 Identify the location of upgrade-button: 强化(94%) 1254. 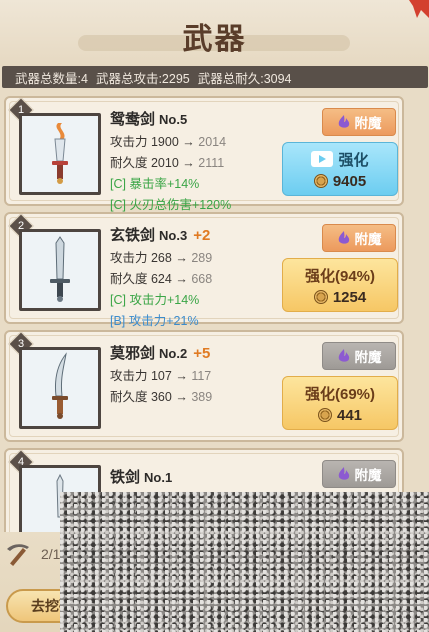
(340, 285).